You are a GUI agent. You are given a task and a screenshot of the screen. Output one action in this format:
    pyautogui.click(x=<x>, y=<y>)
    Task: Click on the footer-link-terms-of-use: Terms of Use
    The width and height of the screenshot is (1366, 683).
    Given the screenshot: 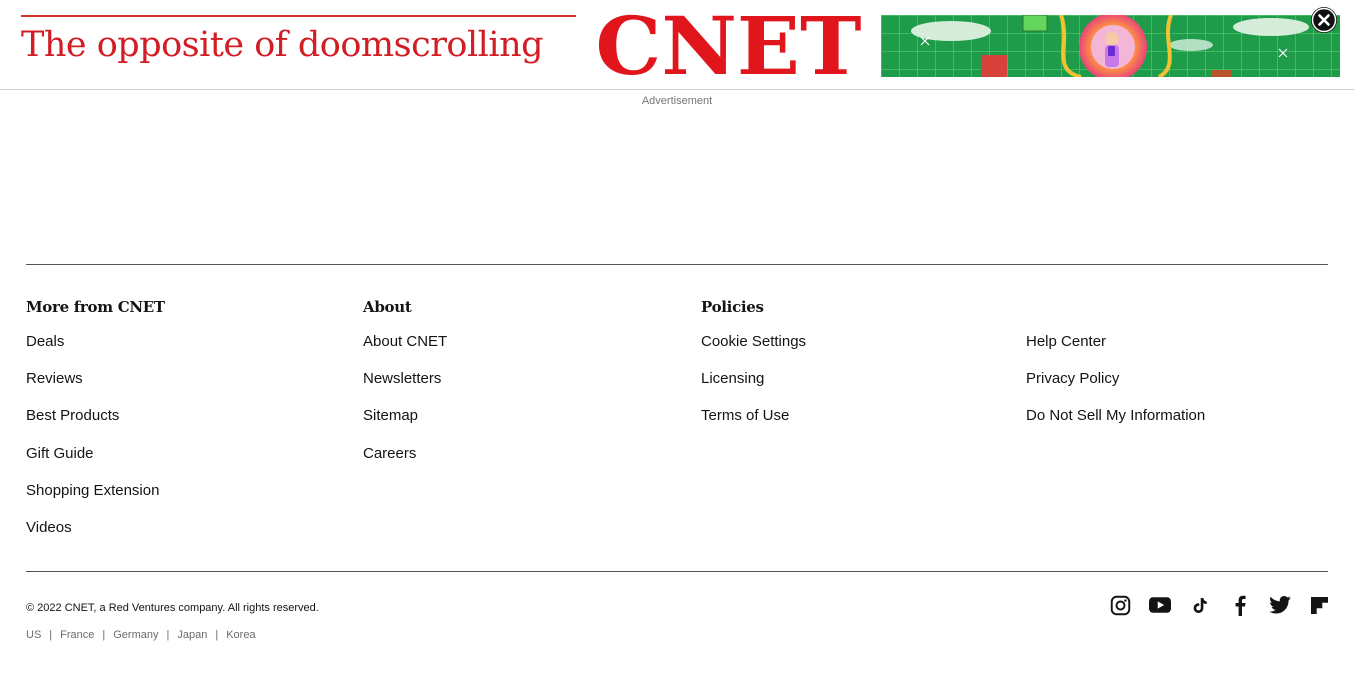 What is the action you would take?
    pyautogui.click(x=753, y=424)
    